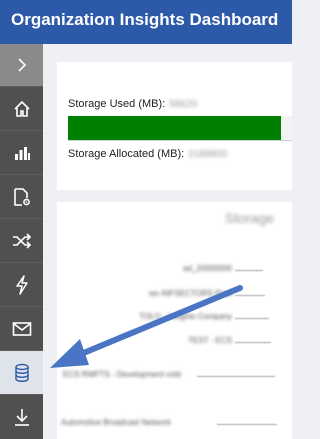 Image resolution: width=320 pixels, height=439 pixels. What do you see at coordinates (283, 370) in the screenshot?
I see `donut-chart` at bounding box center [283, 370].